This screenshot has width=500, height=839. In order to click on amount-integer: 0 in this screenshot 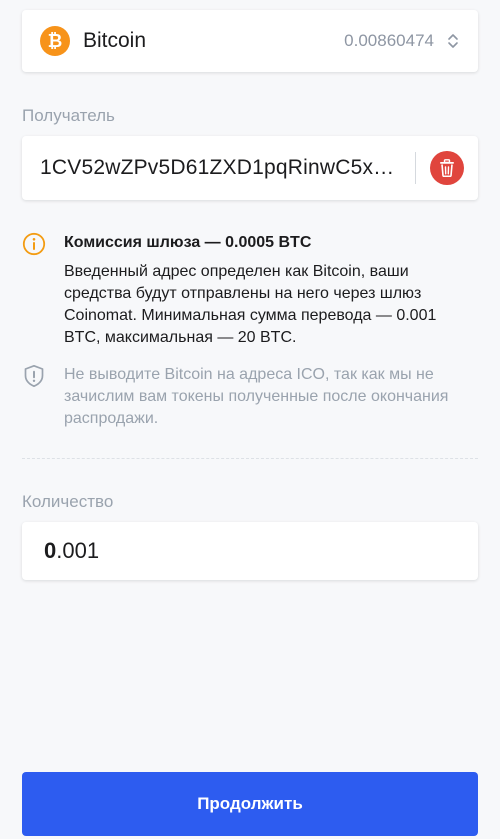, I will do `click(50, 550)`.